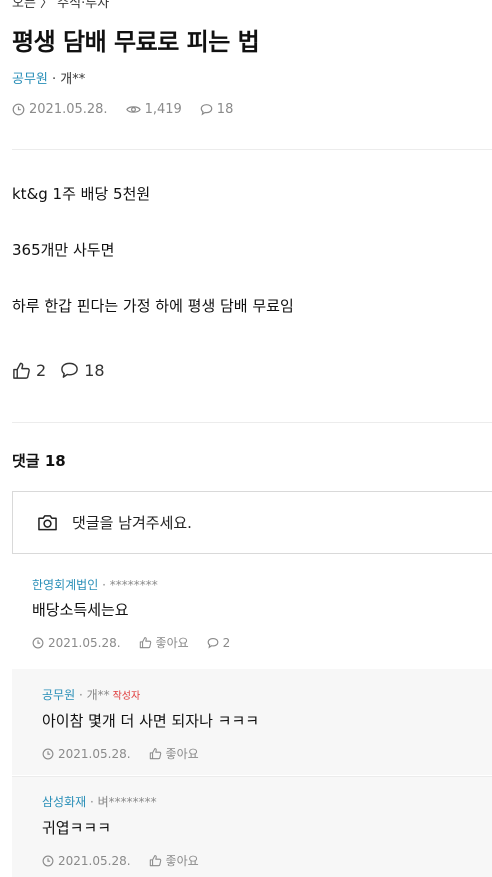 The height and width of the screenshot is (877, 492). I want to click on comment-count: 18, so click(94, 370).